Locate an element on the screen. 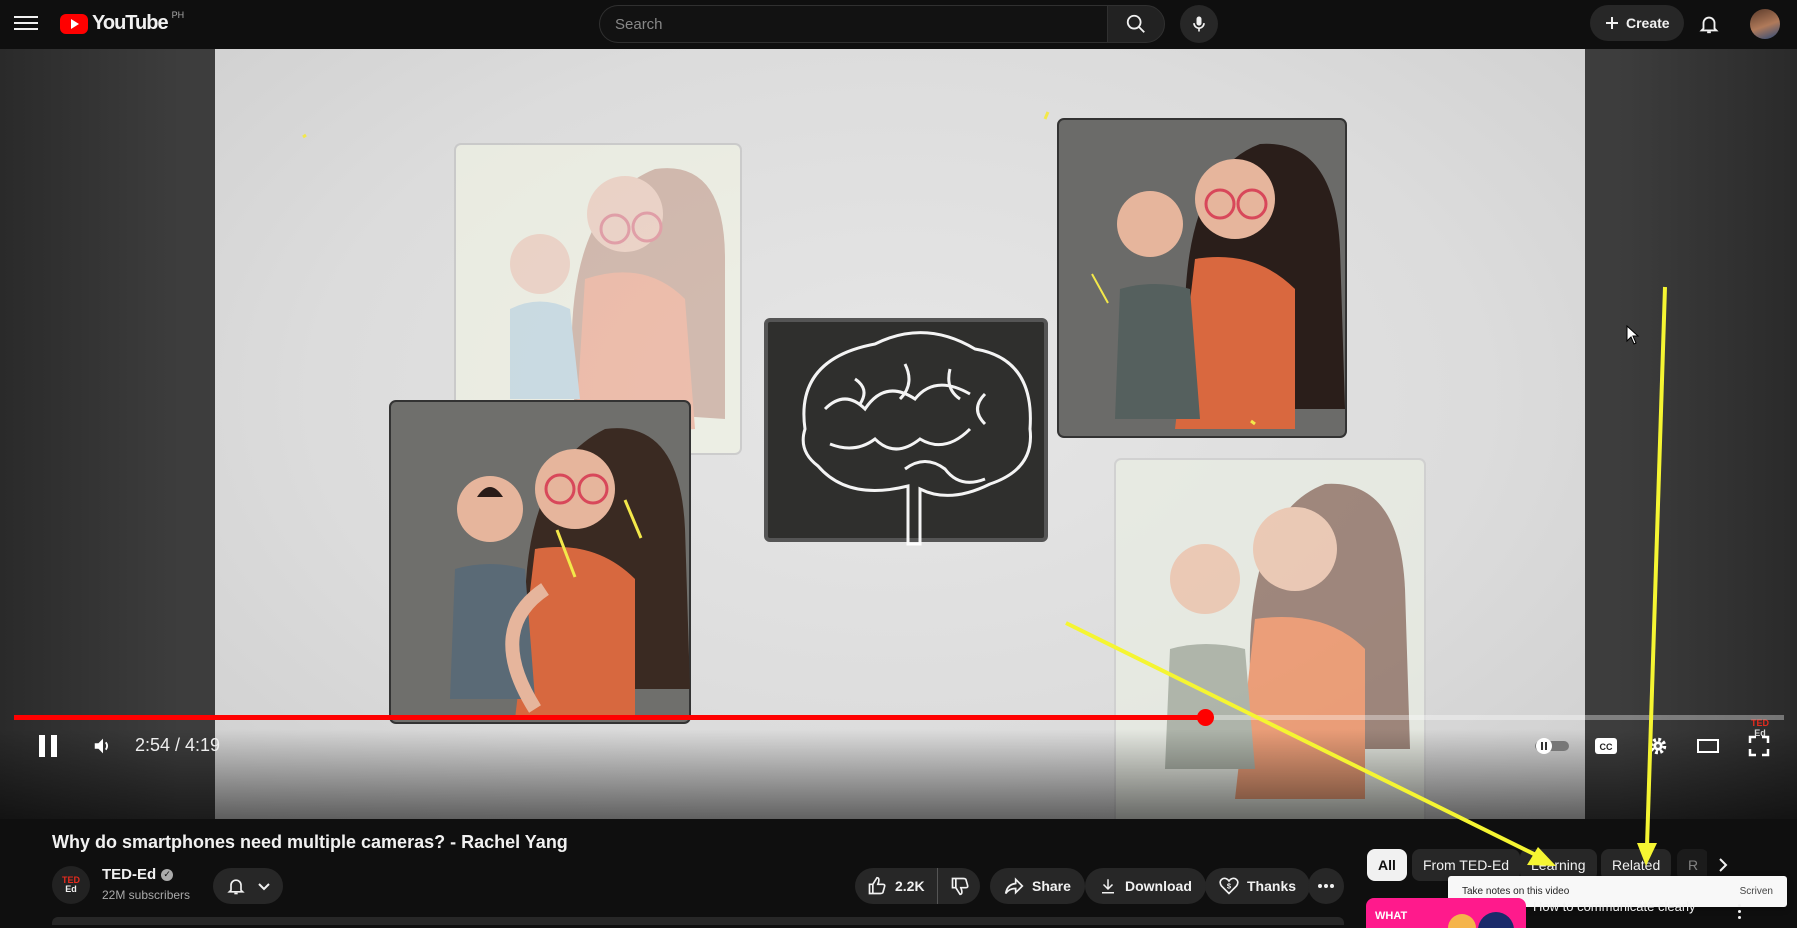  pause-icon is located at coordinates (48, 746).